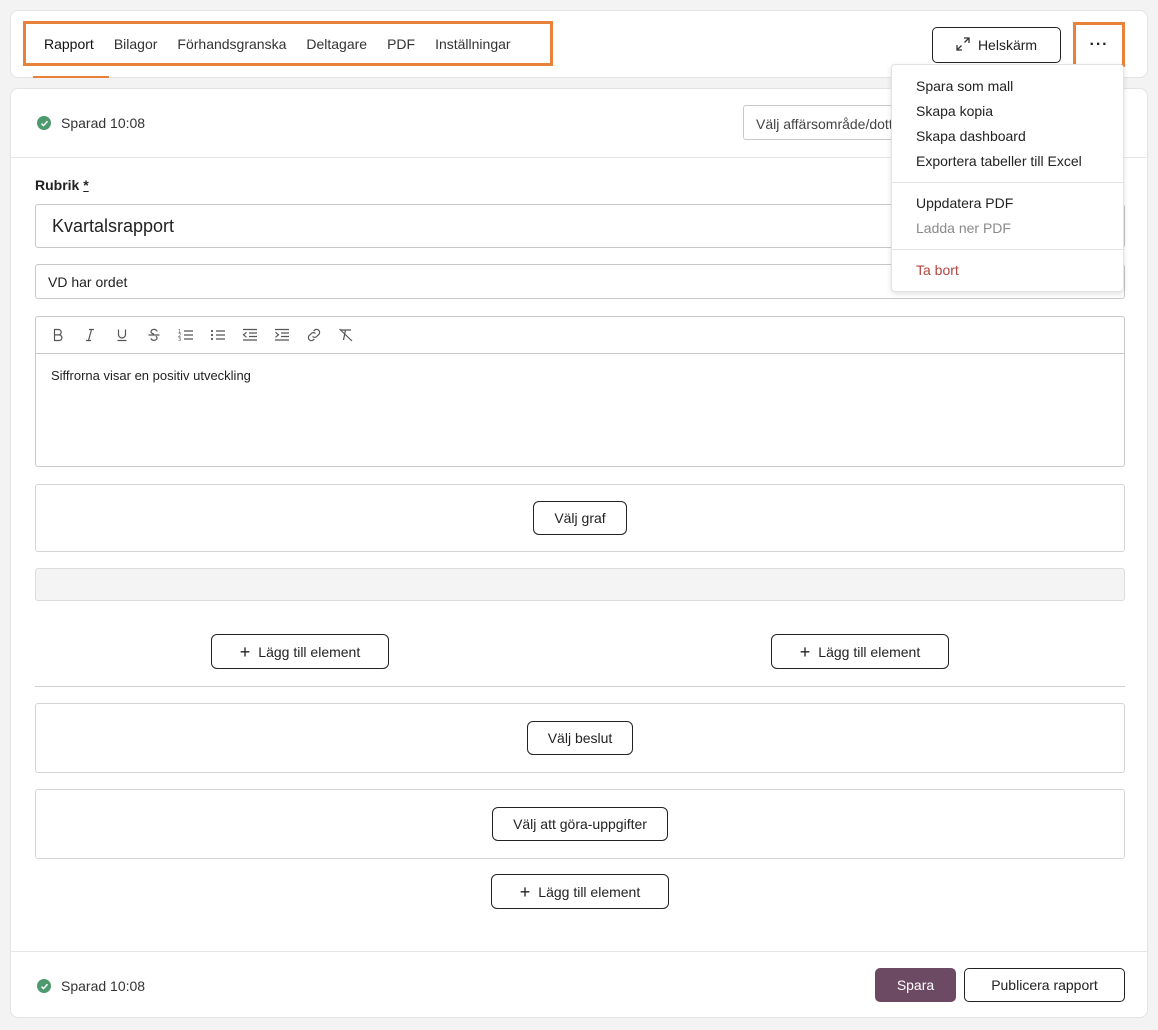 This screenshot has height=1030, width=1158. Describe the element at coordinates (915, 985) in the screenshot. I see `save-button: Spara` at that location.